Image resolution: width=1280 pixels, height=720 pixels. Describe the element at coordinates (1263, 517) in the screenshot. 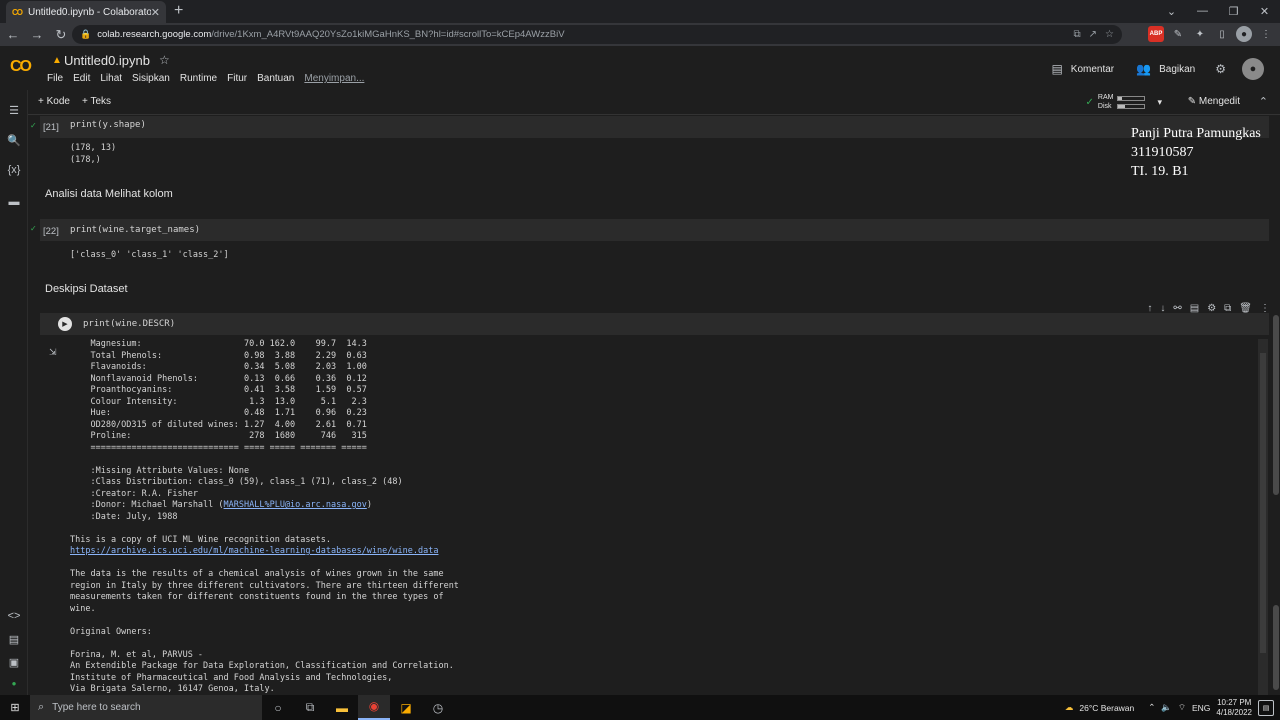

I see `output-scrollbar` at that location.